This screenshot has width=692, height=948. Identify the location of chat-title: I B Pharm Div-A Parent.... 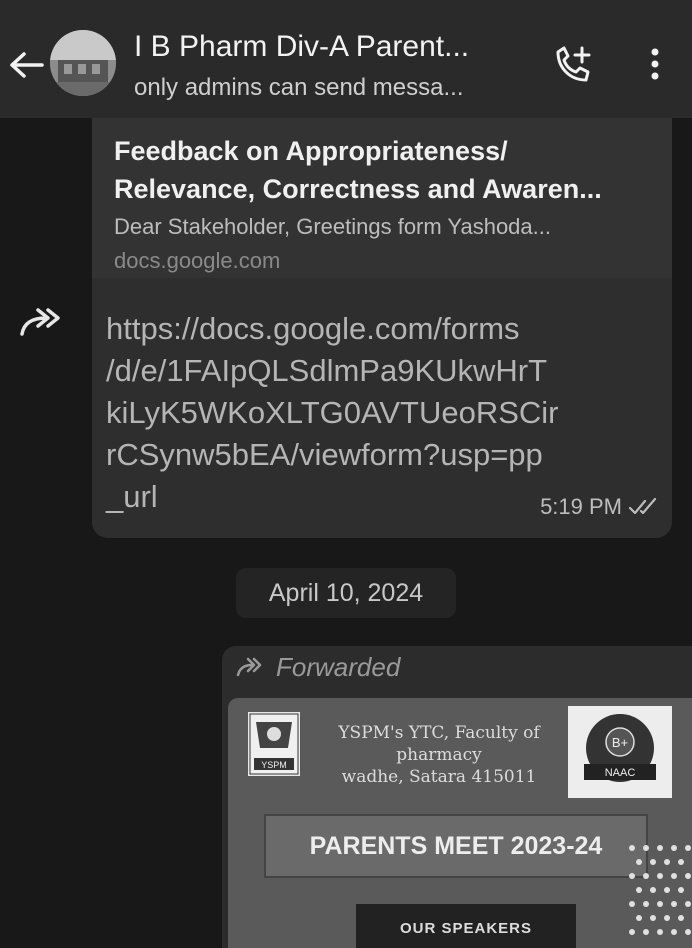
(301, 47).